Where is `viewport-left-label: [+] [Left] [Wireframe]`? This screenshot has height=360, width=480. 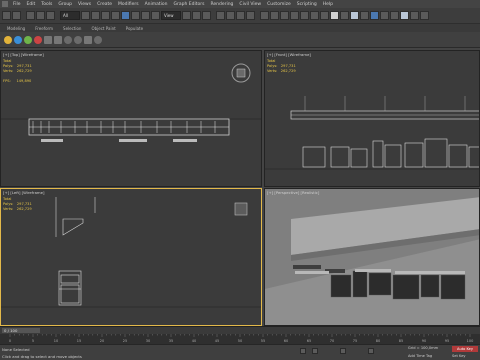 viewport-left-label: [+] [Left] [Wireframe] is located at coordinates (23, 192).